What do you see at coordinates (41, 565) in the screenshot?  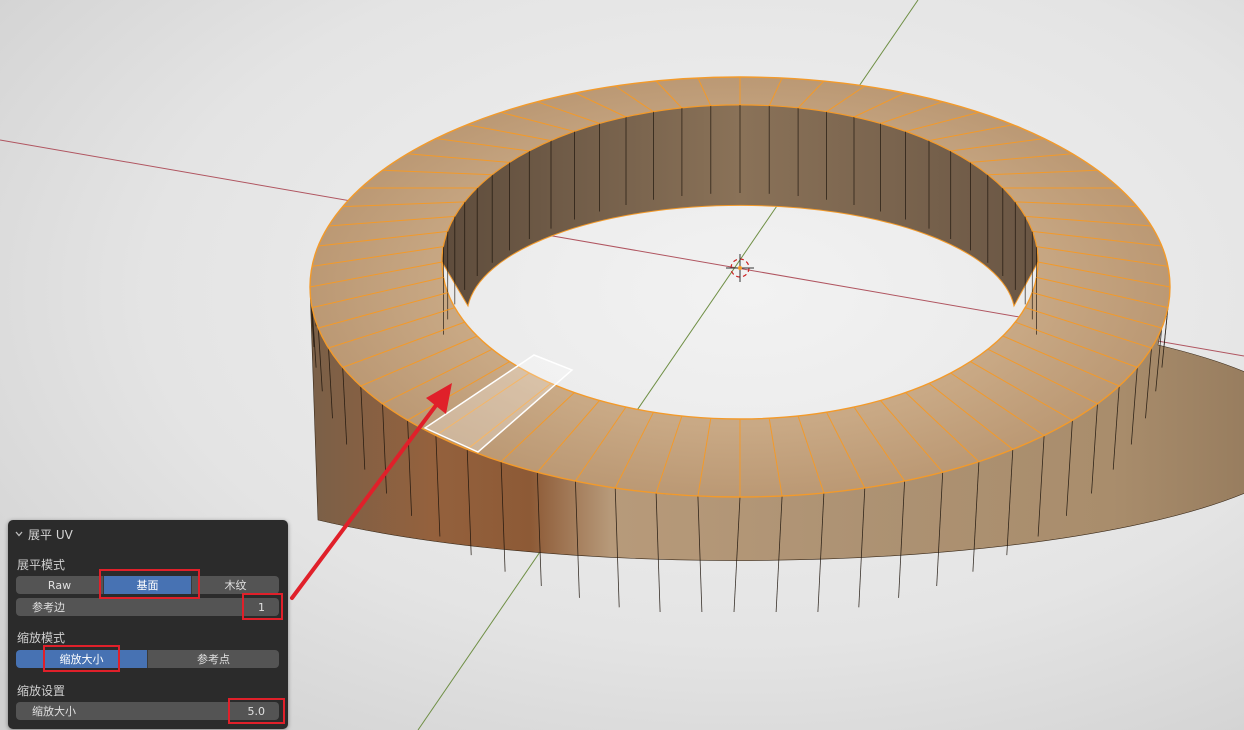 I see `flatten-mode-label: 展平模式` at bounding box center [41, 565].